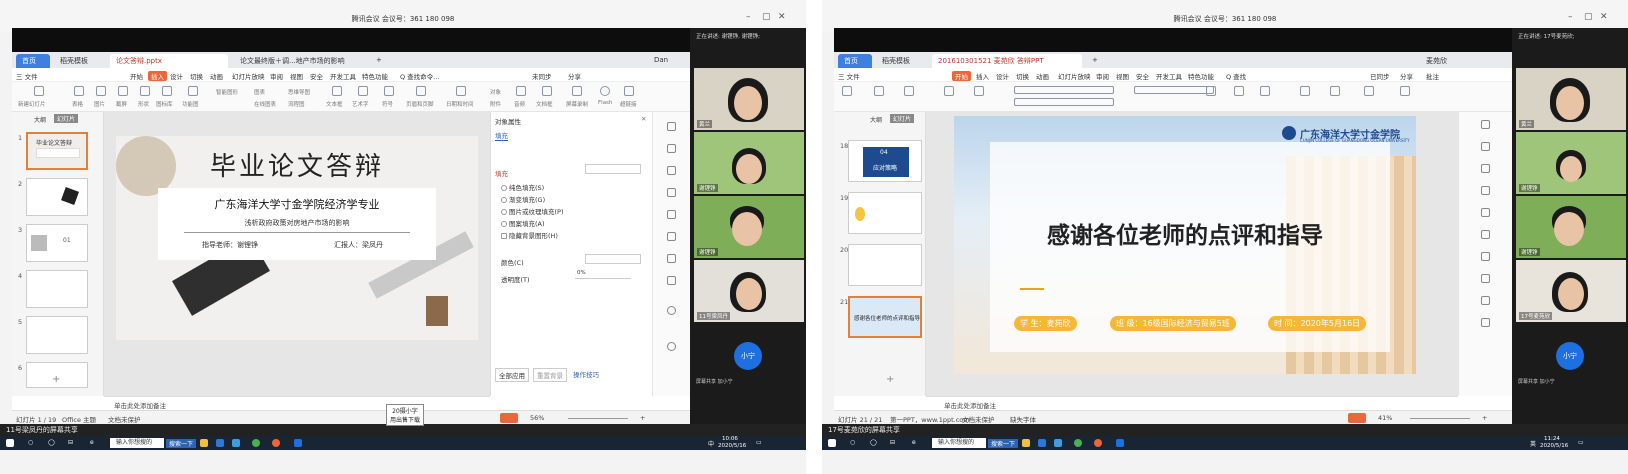  What do you see at coordinates (730, 439) in the screenshot?
I see `clock-time: 10:06` at bounding box center [730, 439].